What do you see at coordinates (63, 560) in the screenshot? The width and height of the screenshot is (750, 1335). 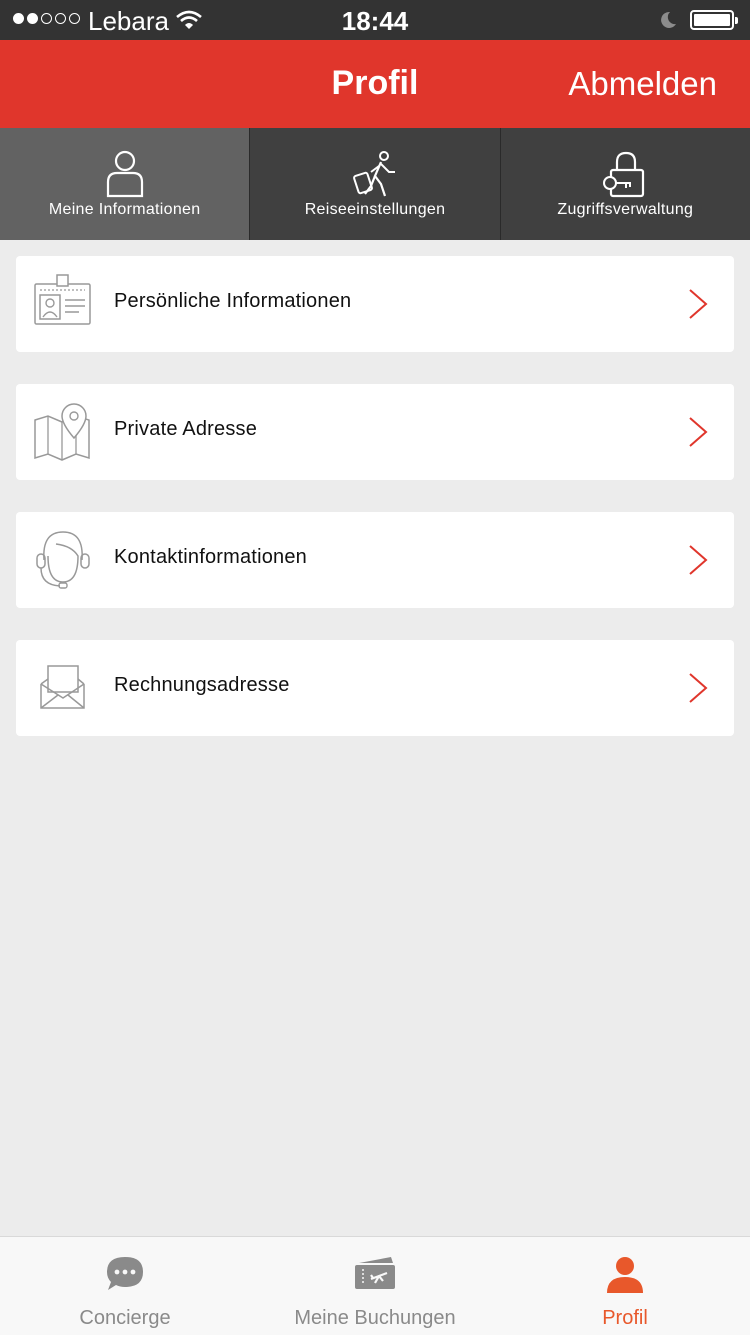 I see `headset-agent-icon` at bounding box center [63, 560].